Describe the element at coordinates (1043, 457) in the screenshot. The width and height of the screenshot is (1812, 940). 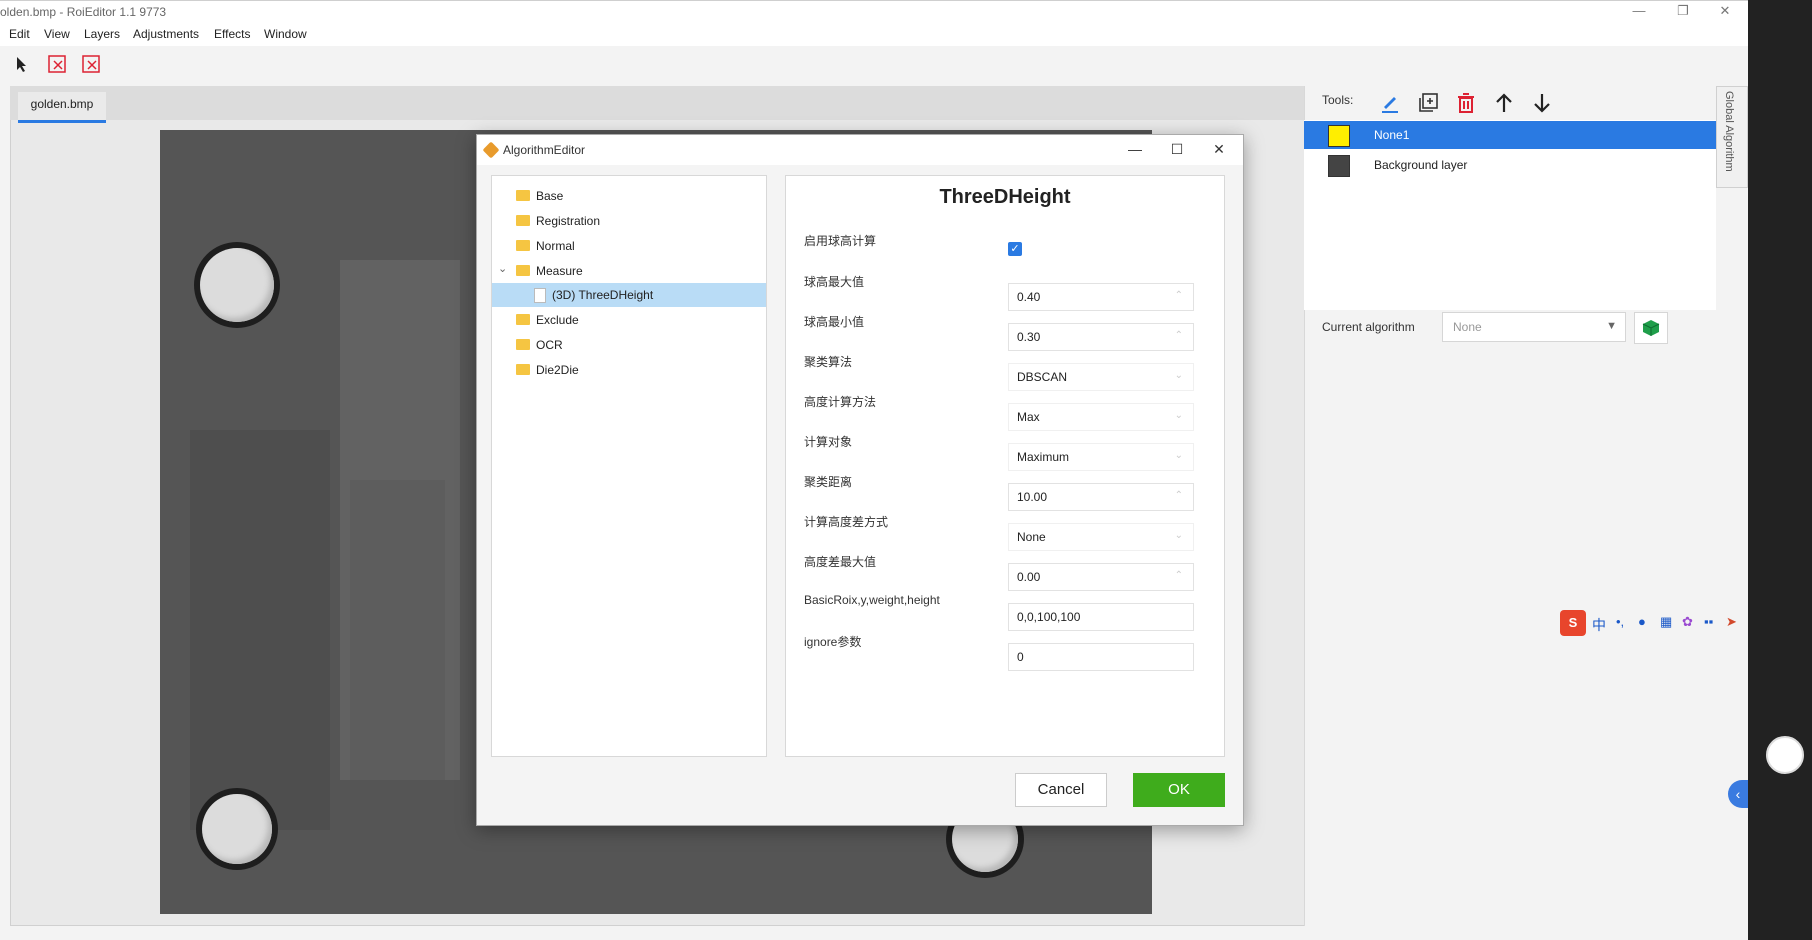
I see `prop-value: Maximum` at that location.